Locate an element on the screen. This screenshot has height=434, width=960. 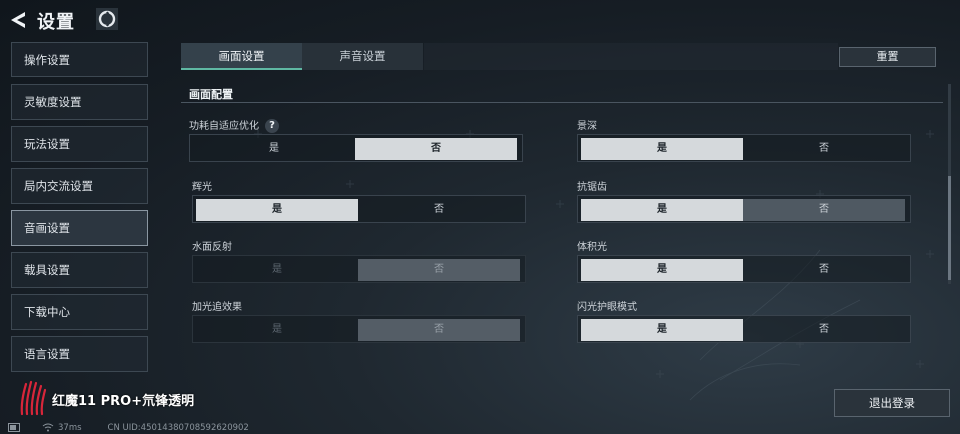
battery-icon is located at coordinates (14, 427).